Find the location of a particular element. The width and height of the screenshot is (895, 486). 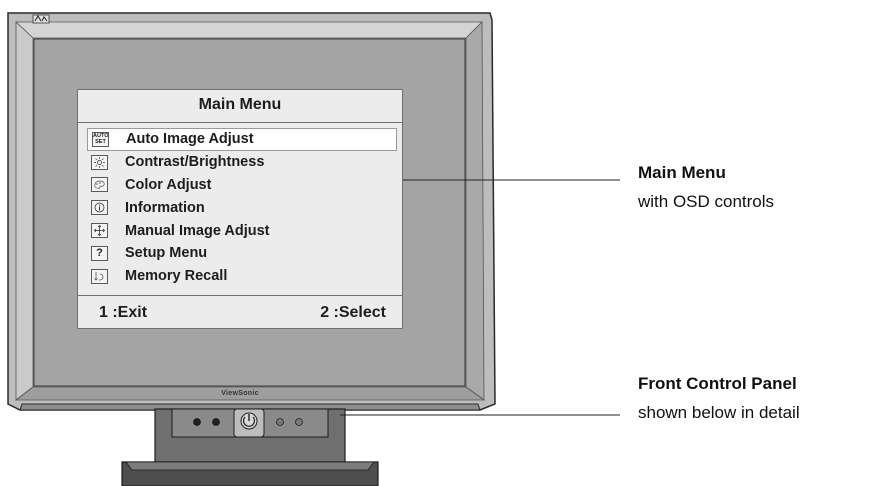

callout-front-panel-title: Front Control Panel is located at coordinates (717, 383).